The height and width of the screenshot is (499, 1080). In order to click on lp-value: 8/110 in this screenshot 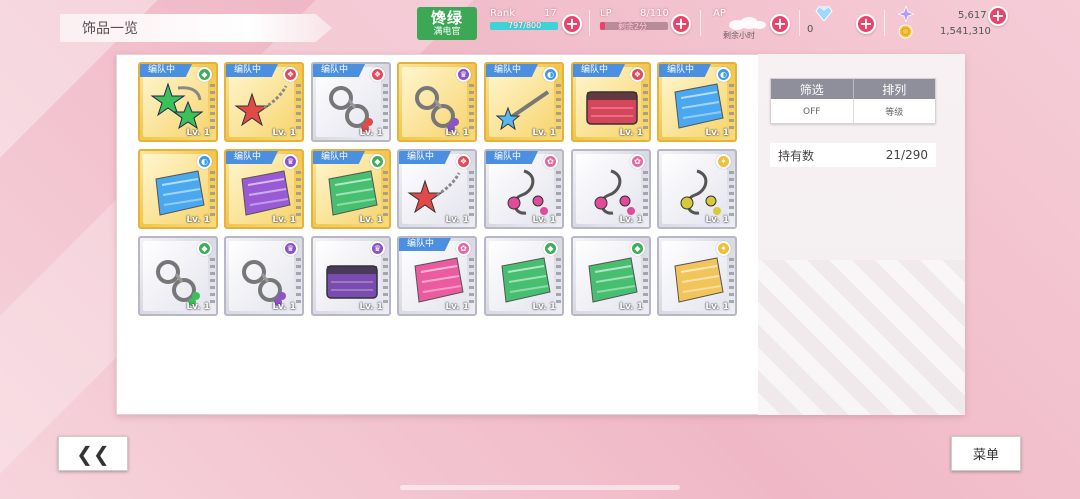, I will do `click(654, 13)`.